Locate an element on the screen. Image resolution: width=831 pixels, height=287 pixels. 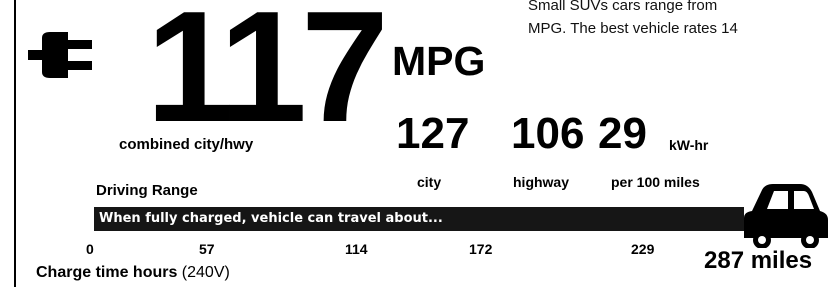
charge-time: Charge time hours (240V) is located at coordinates (133, 273).